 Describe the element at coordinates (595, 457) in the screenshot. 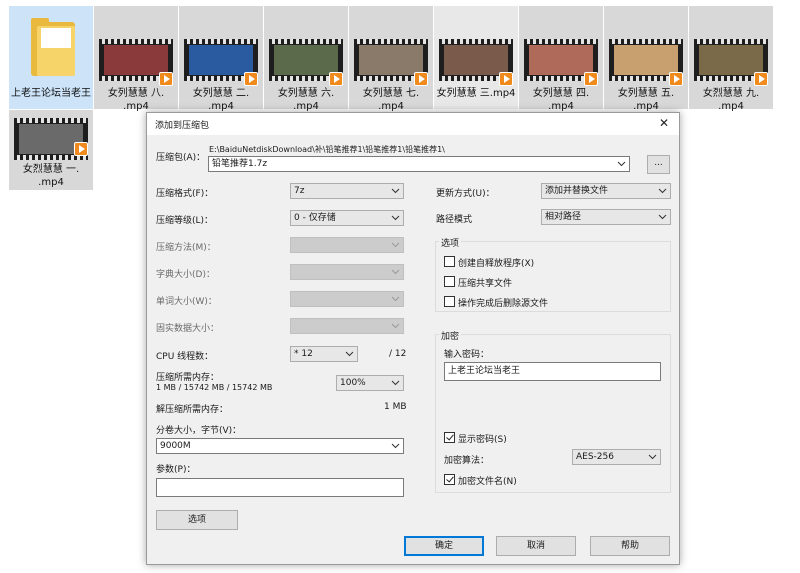

I see `encrypt-method-value: AES-256` at that location.